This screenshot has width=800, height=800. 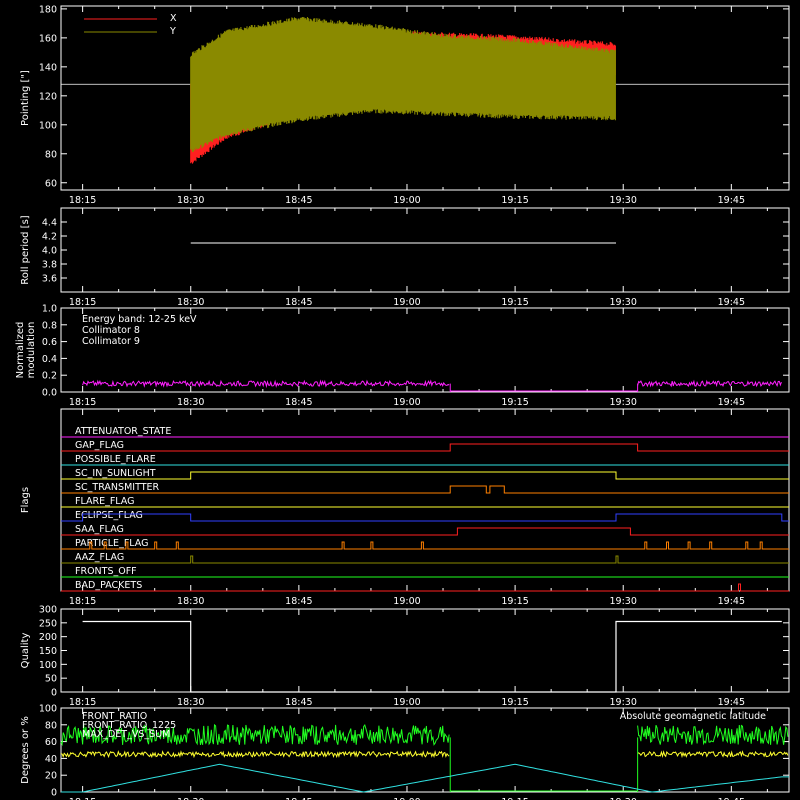 I want to click on modulation-legend-item: Collimator 8, so click(x=111, y=330).